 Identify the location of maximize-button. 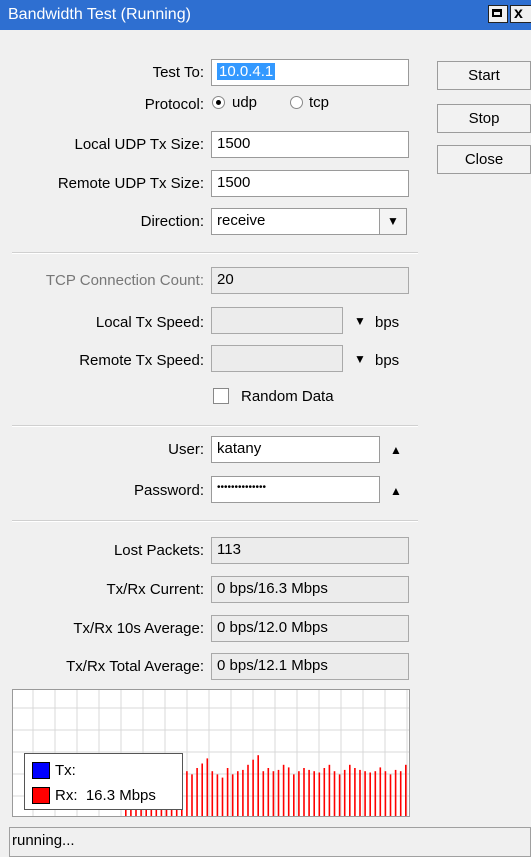
(498, 14).